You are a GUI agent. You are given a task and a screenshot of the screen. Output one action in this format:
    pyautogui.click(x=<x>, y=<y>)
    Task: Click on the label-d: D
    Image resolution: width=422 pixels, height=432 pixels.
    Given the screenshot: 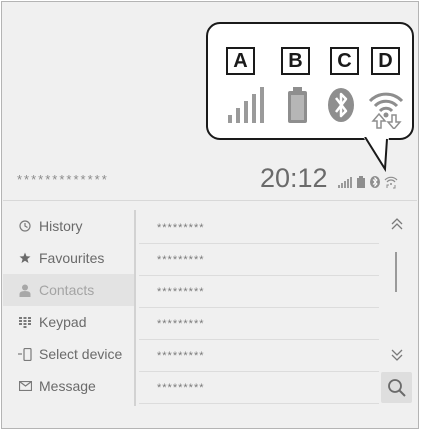 What is the action you would take?
    pyautogui.click(x=385, y=61)
    